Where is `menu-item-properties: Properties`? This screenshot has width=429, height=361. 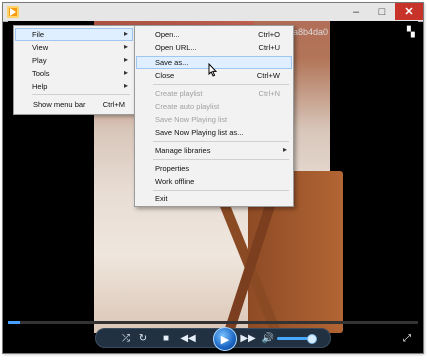 menu-item-properties: Properties is located at coordinates (214, 168).